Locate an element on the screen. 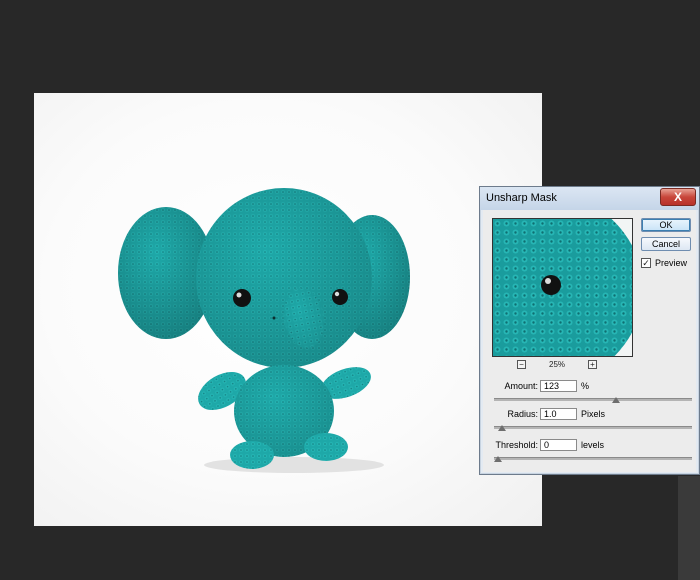 The width and height of the screenshot is (700, 580). zoom-out-button: − is located at coordinates (521, 364).